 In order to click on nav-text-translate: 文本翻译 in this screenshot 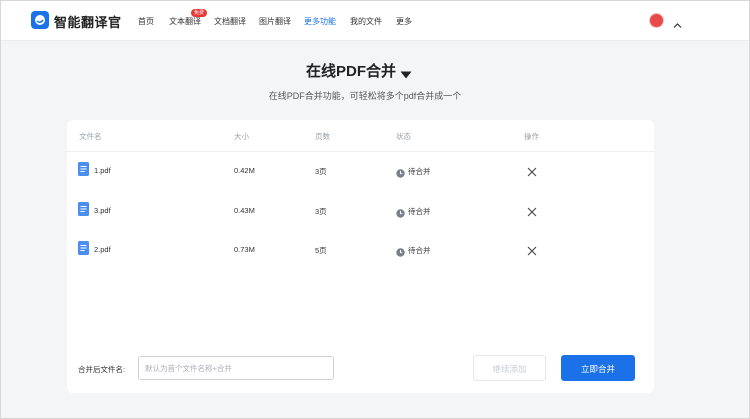, I will do `click(185, 21)`.